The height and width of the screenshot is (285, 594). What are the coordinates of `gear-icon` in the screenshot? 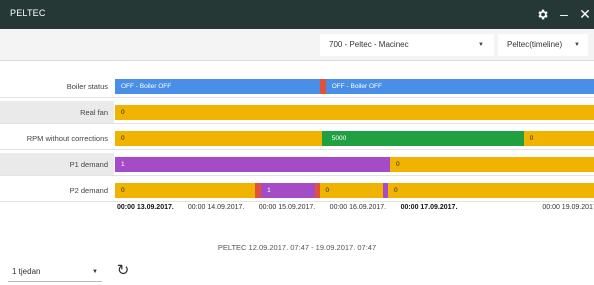 It's located at (542, 14).